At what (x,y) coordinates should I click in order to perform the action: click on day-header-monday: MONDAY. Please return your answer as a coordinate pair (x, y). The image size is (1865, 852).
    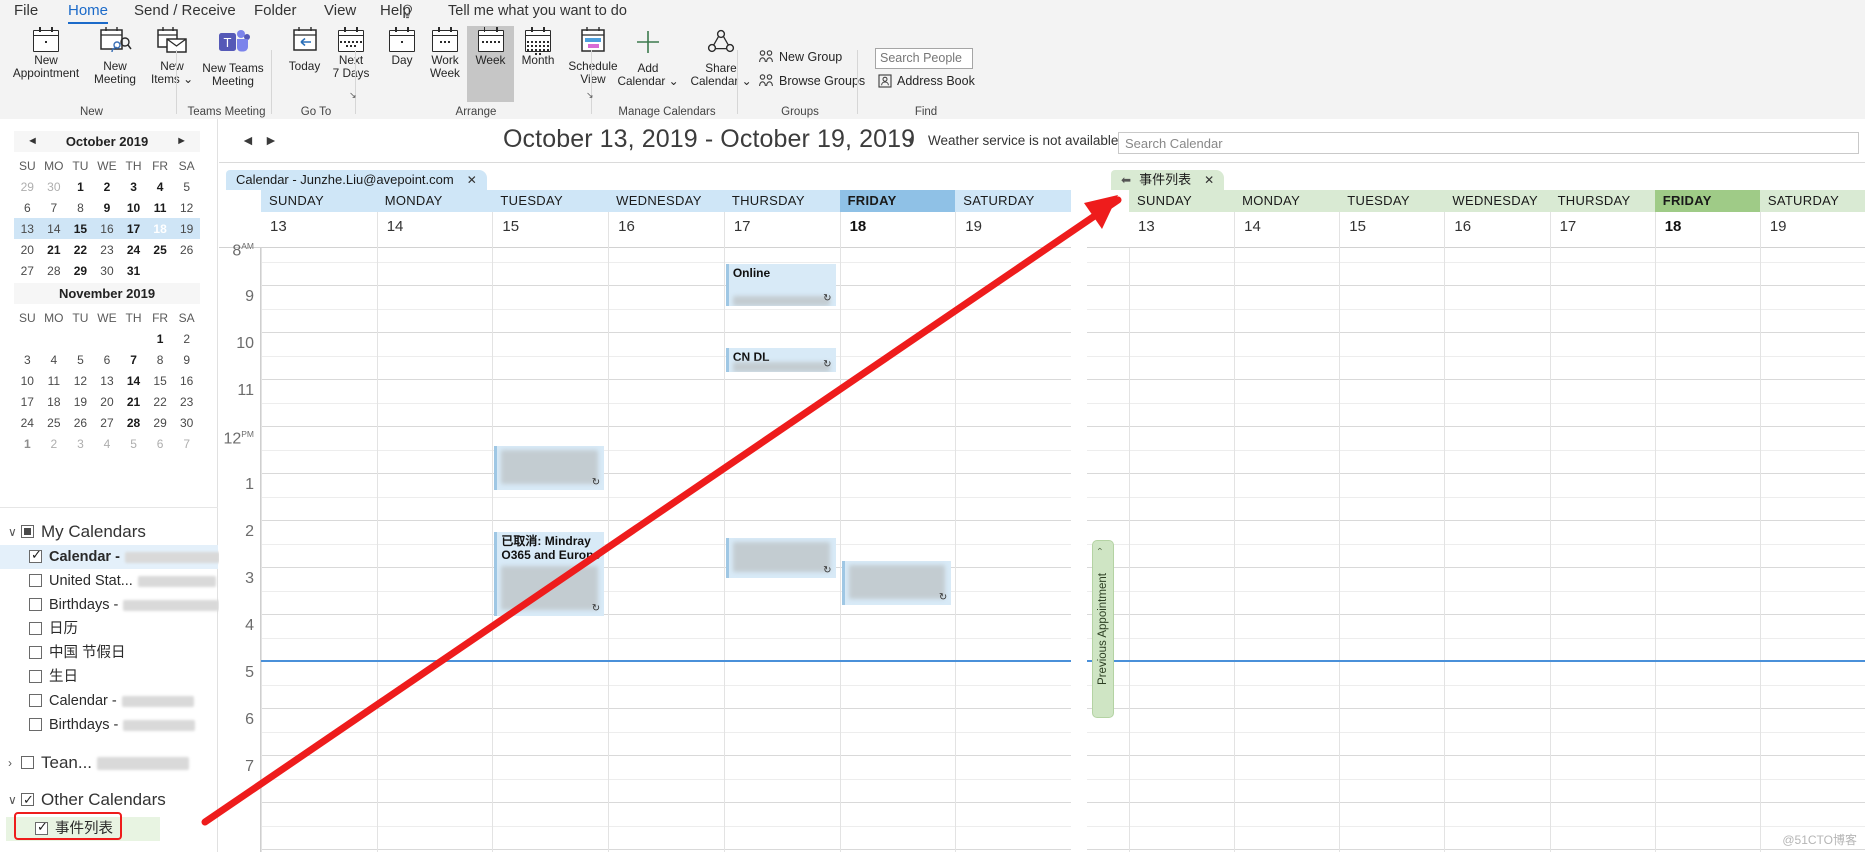
    Looking at the image, I should click on (434, 201).